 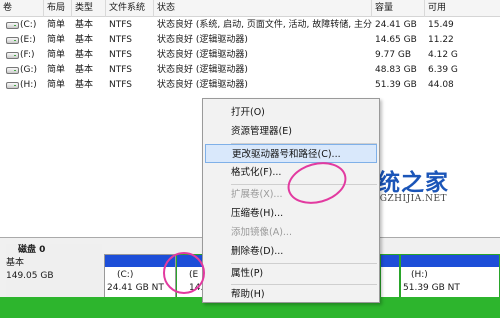 I want to click on disk-info-panel: 磁盘 0 基本 149.05 GB, so click(x=54, y=271).